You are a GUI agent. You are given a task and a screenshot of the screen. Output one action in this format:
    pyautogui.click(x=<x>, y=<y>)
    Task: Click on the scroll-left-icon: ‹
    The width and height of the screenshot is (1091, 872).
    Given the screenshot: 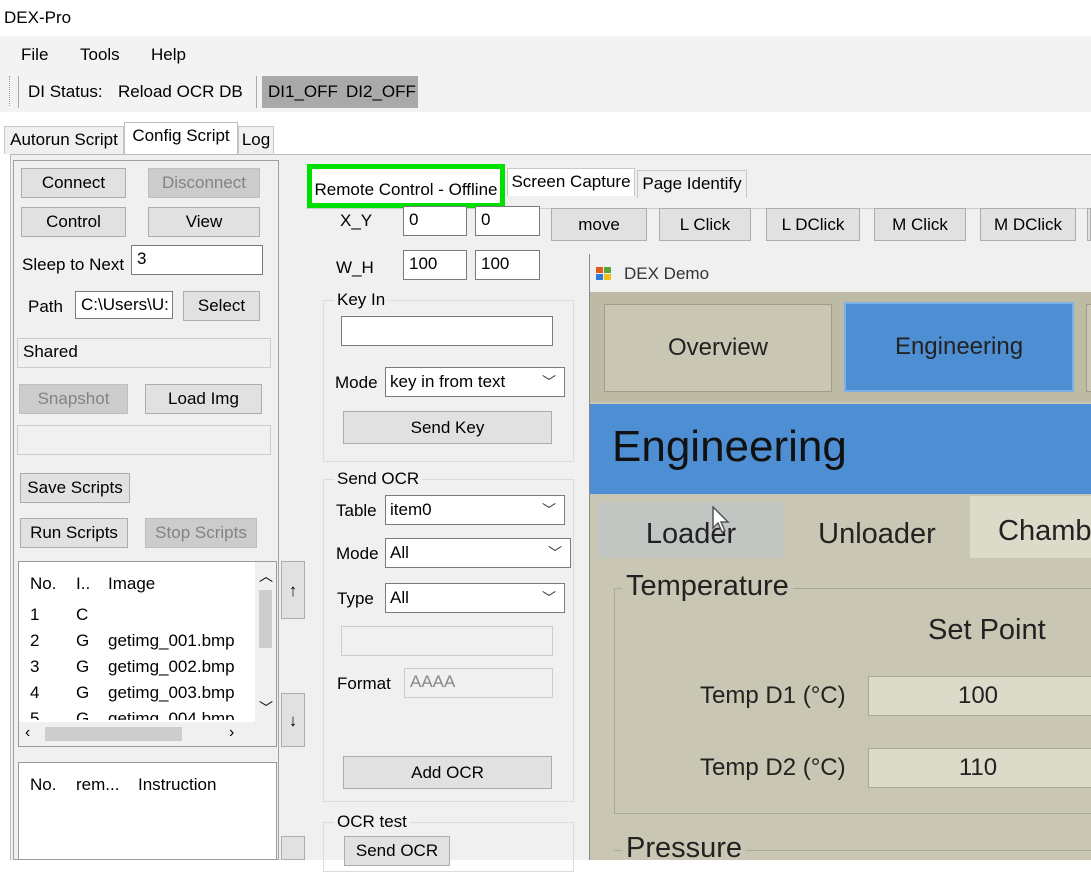 What is the action you would take?
    pyautogui.click(x=27, y=733)
    